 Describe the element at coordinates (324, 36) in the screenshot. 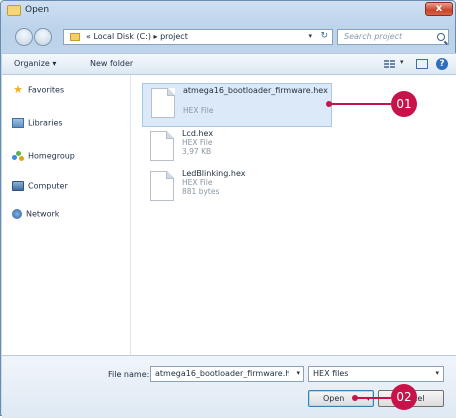

I see `refresh-icon: ↻` at that location.